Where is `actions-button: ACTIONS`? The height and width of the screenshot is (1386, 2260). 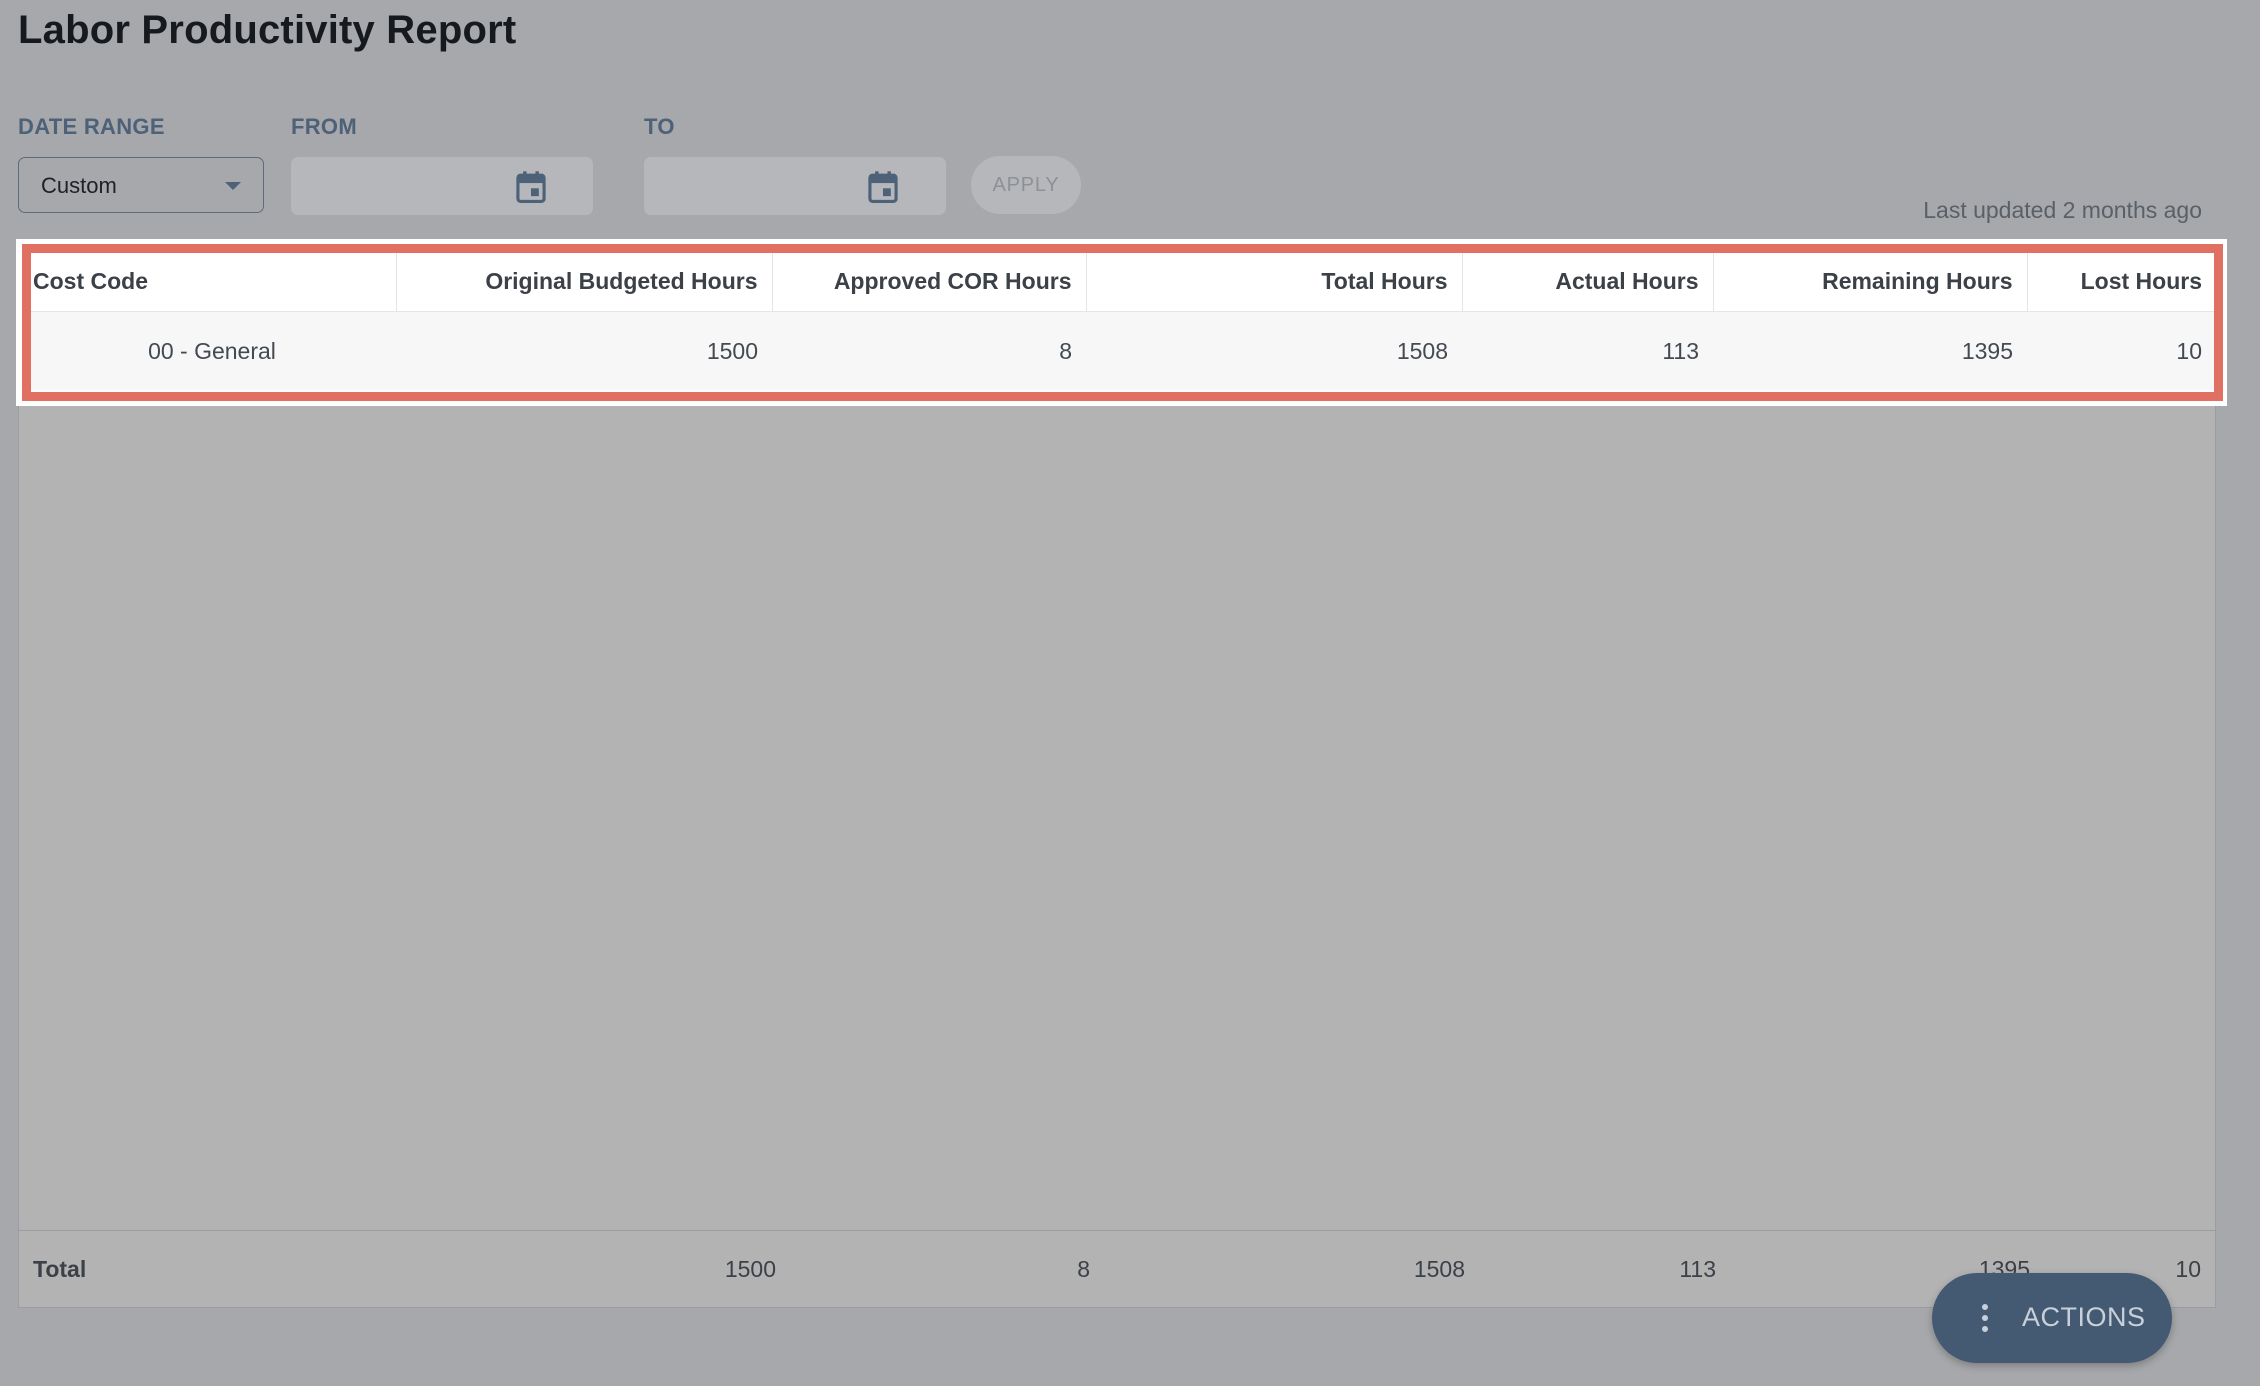 actions-button: ACTIONS is located at coordinates (2052, 1318).